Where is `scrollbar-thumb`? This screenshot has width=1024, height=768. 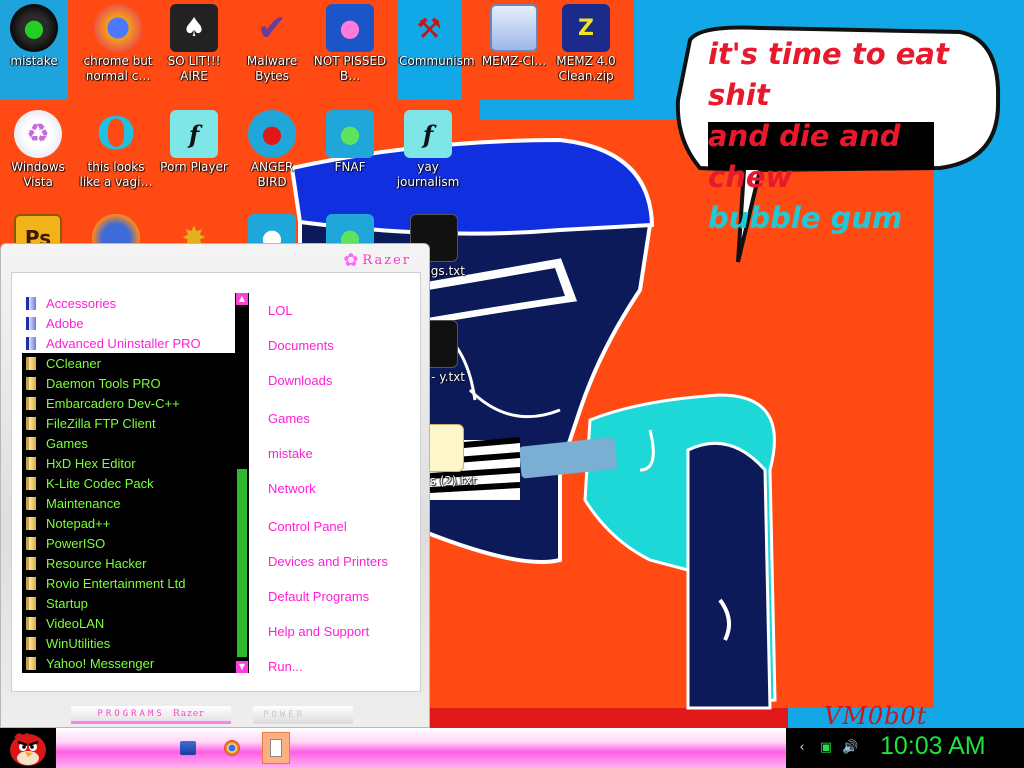 scrollbar-thumb is located at coordinates (242, 563).